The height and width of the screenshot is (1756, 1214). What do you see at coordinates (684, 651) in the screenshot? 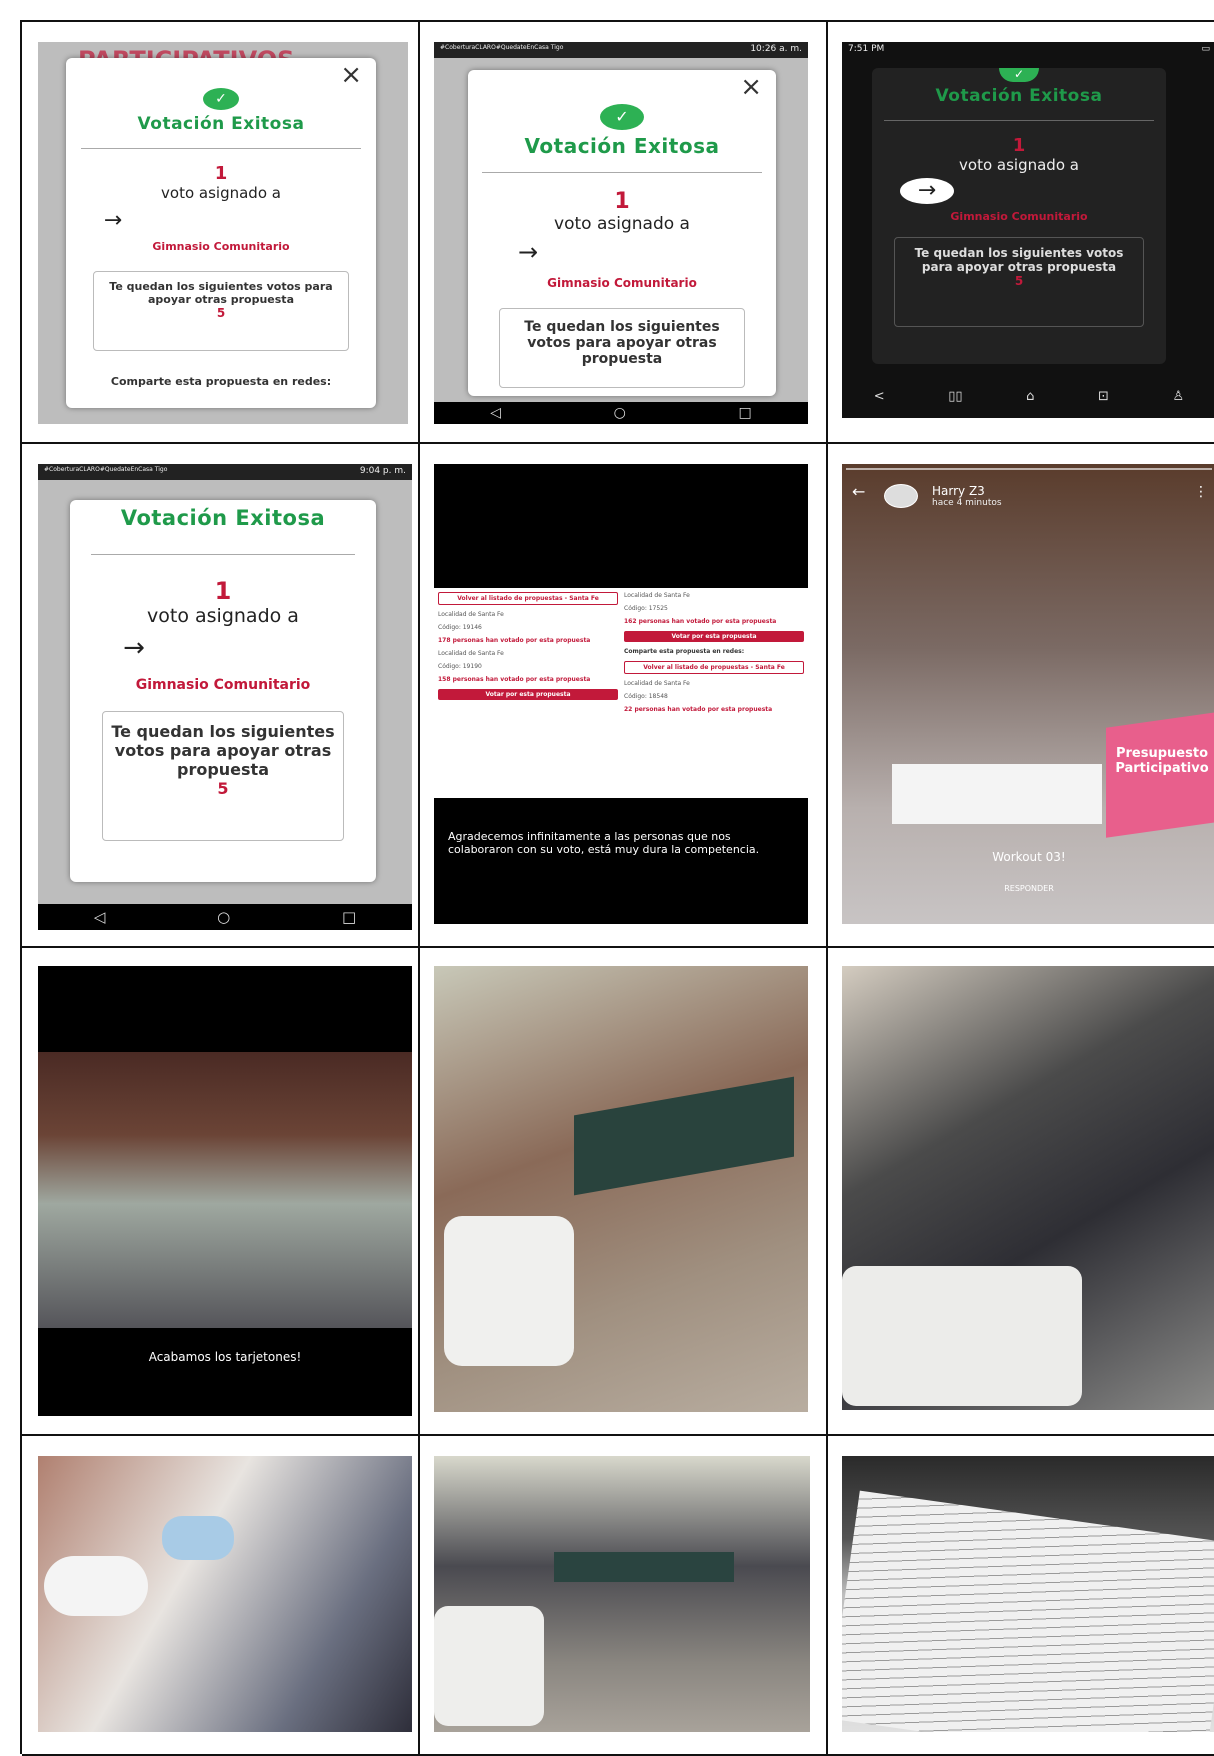
I see `share-text: Comparte esta propuesta en redes:` at bounding box center [684, 651].